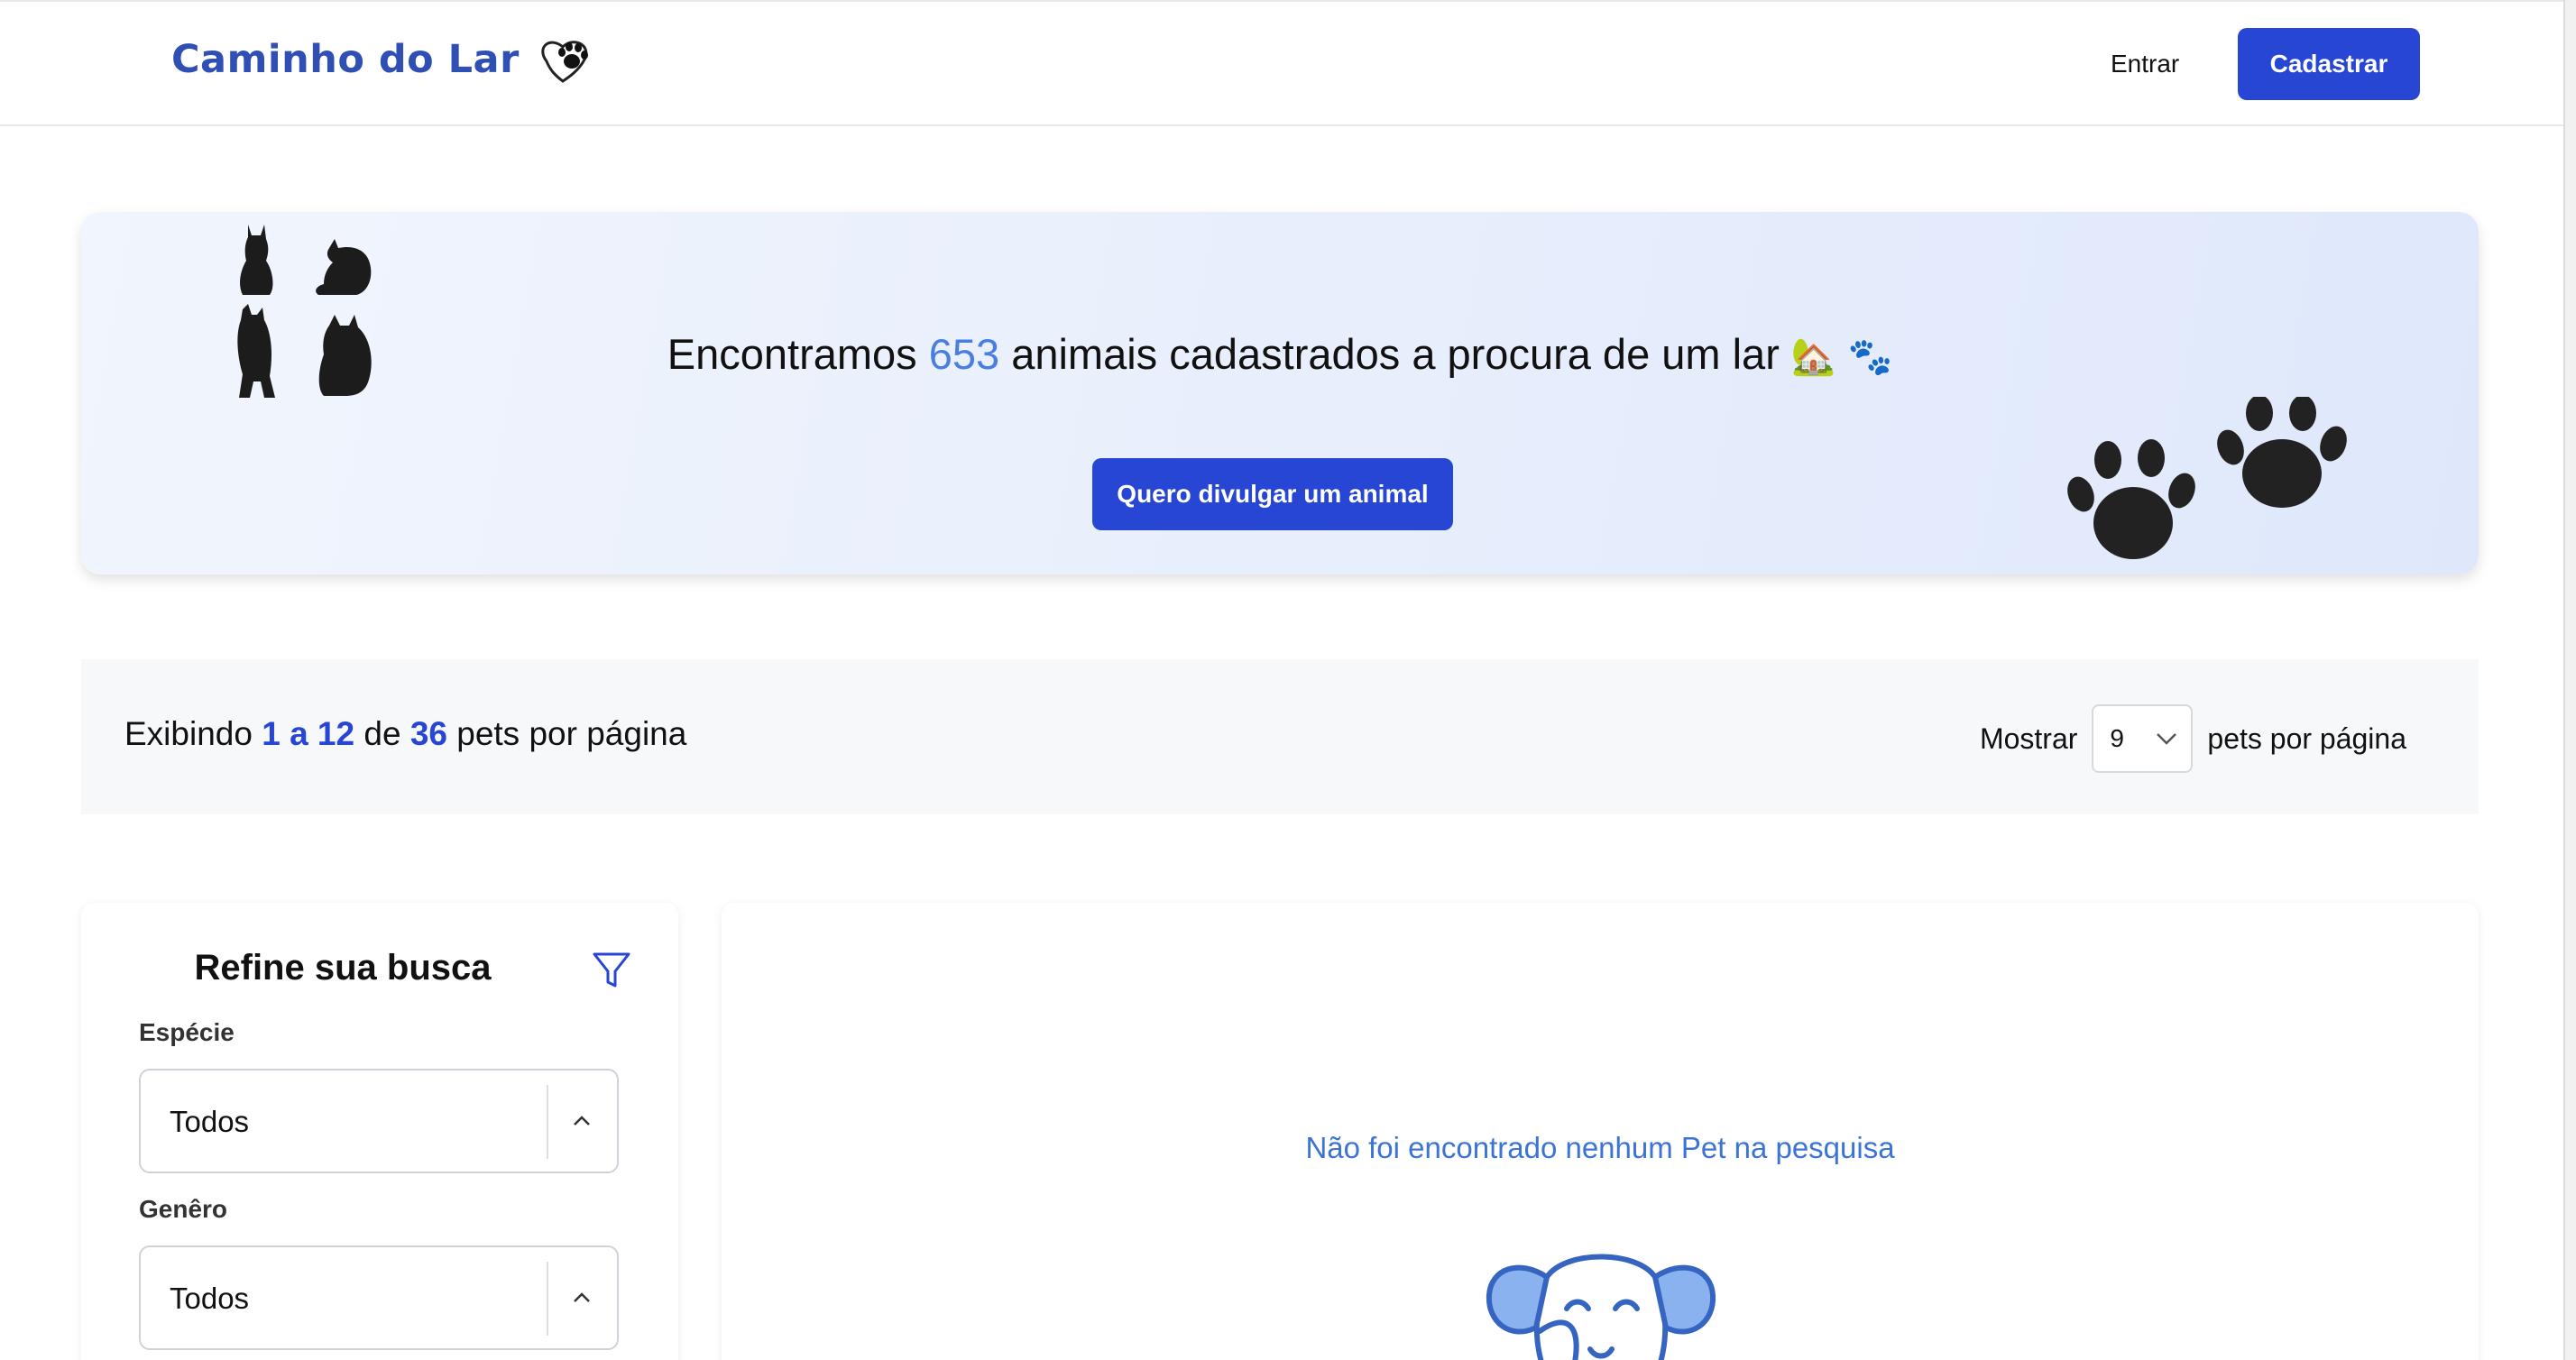  Describe the element at coordinates (2569, 680) in the screenshot. I see `page-scrollbar` at that location.